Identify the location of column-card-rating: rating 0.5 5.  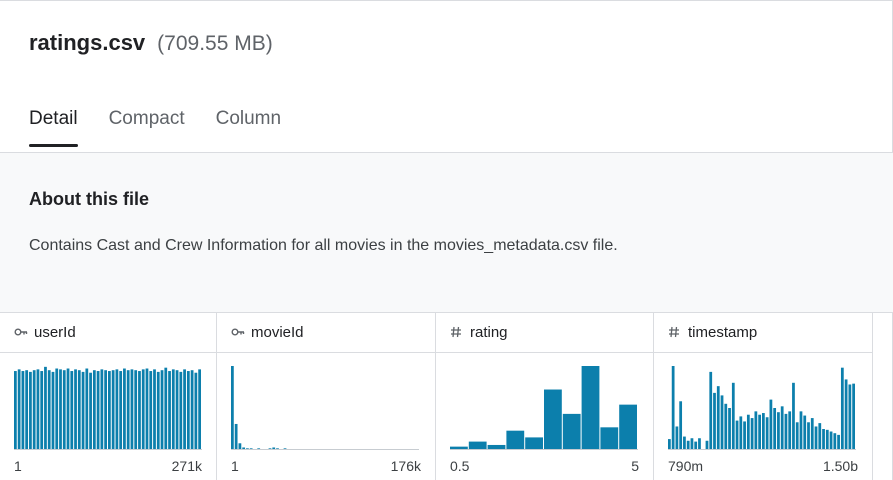
(545, 396).